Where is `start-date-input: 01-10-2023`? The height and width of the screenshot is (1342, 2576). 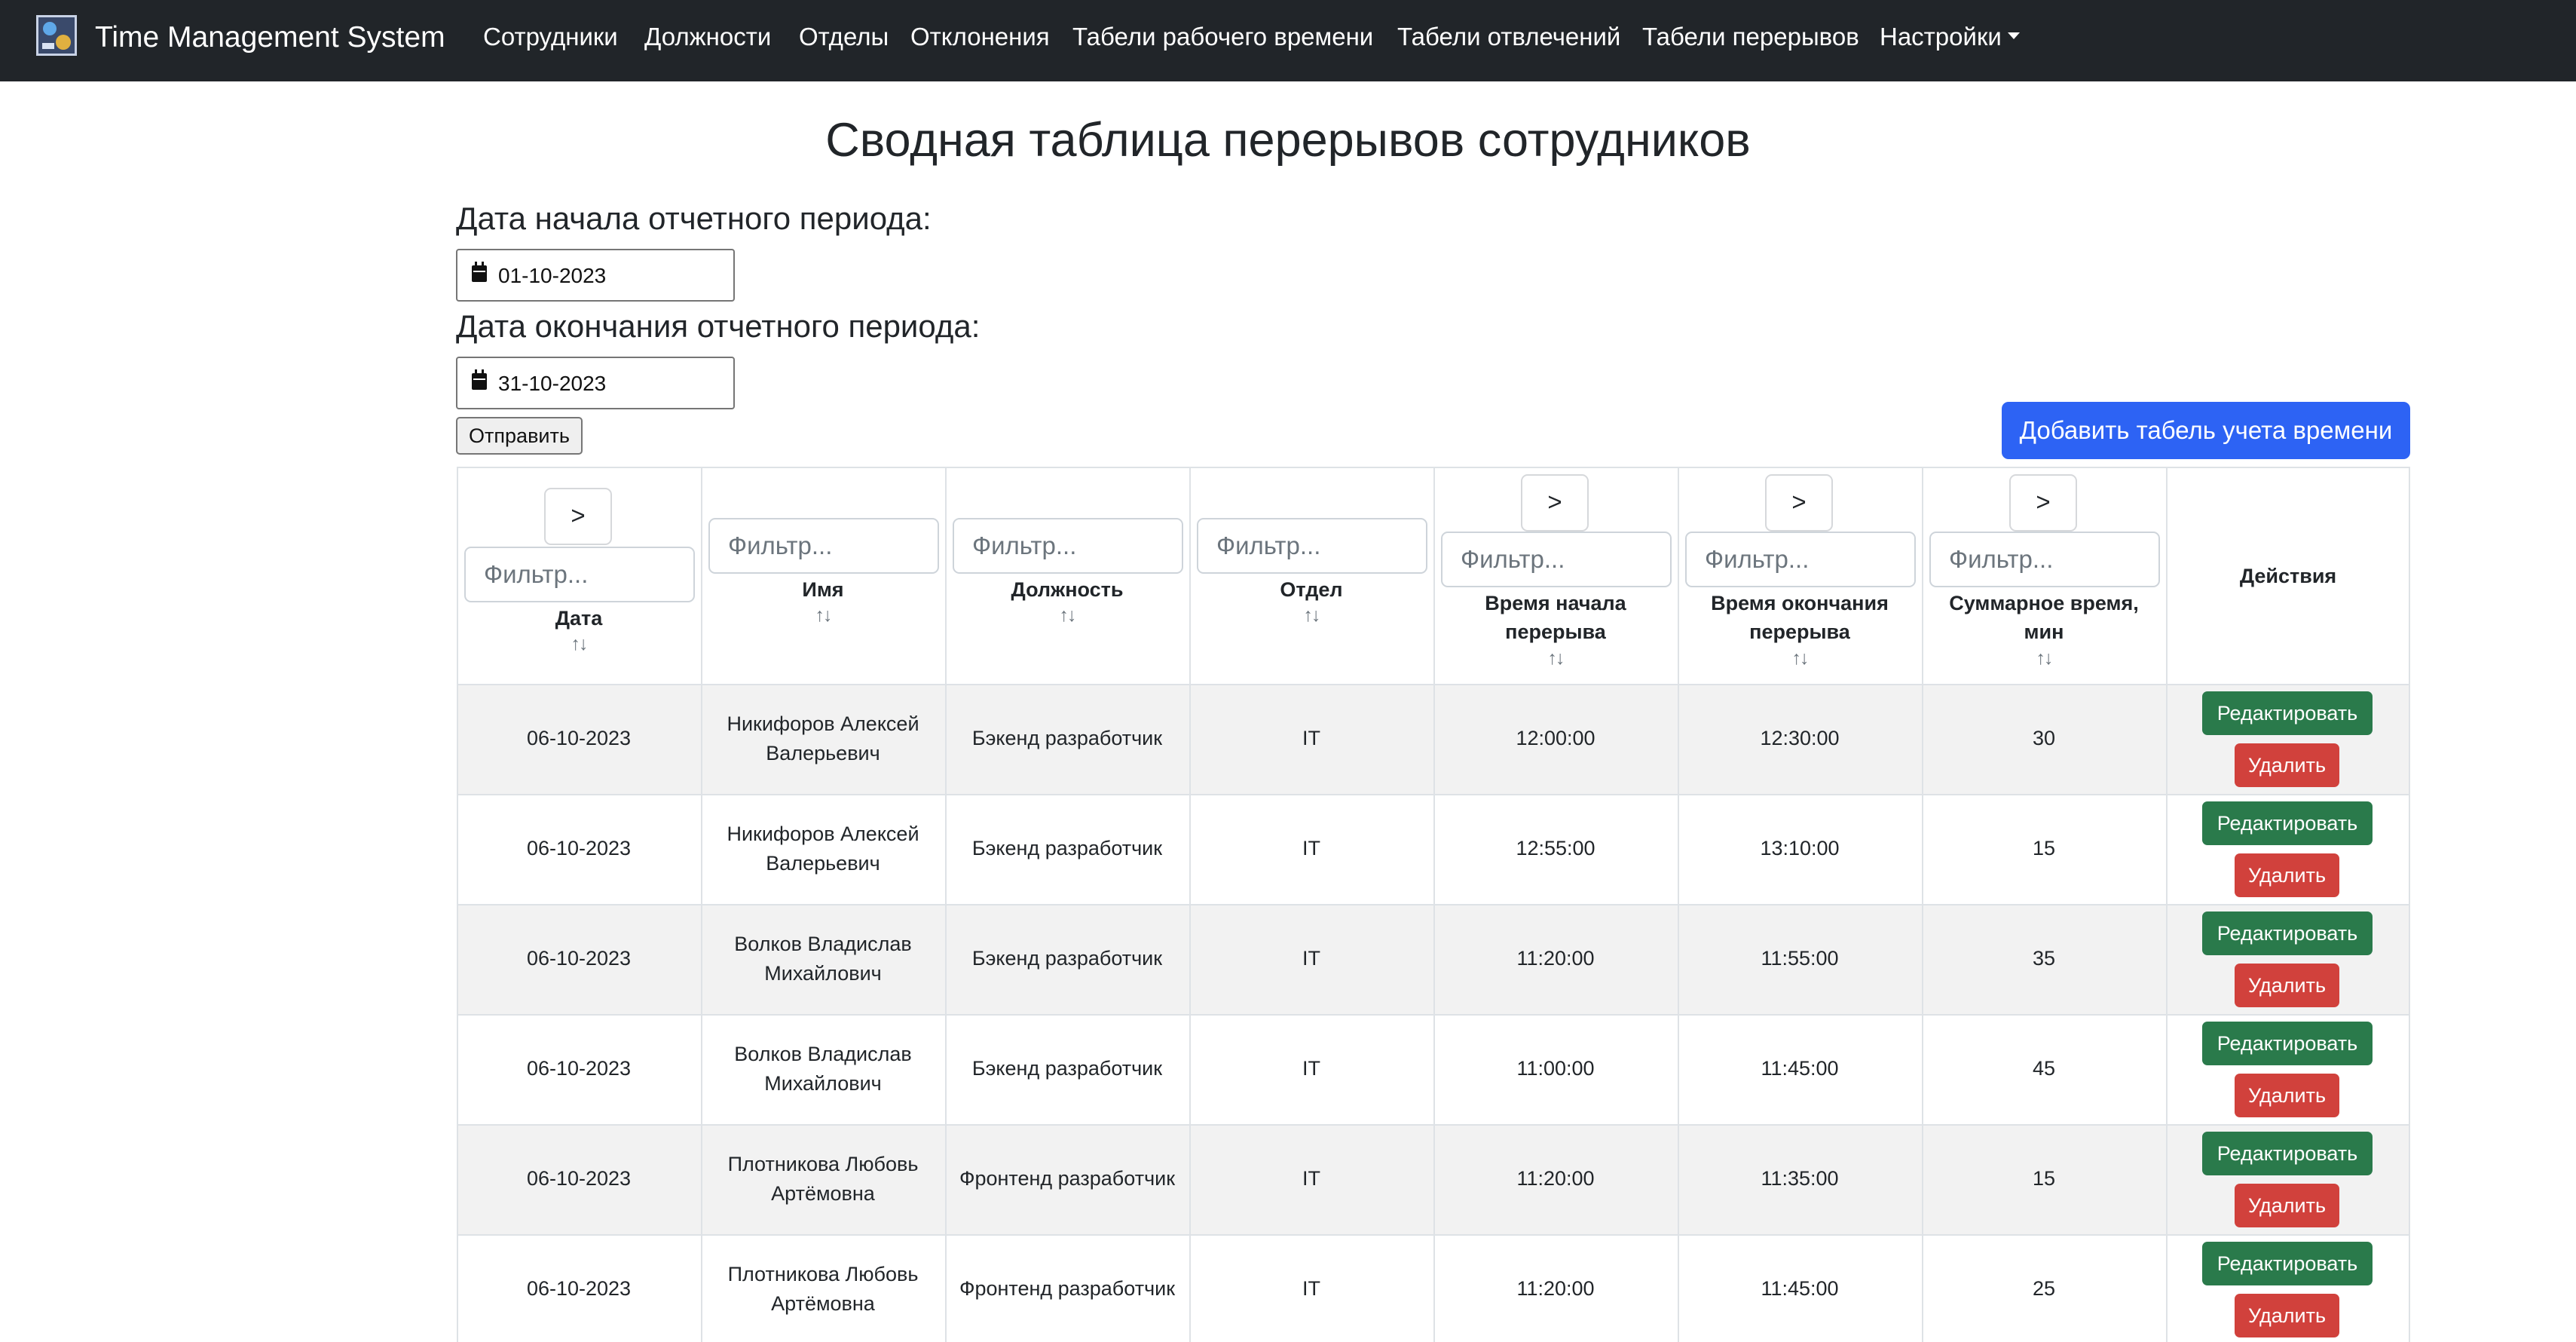
start-date-input: 01-10-2023 is located at coordinates (595, 276).